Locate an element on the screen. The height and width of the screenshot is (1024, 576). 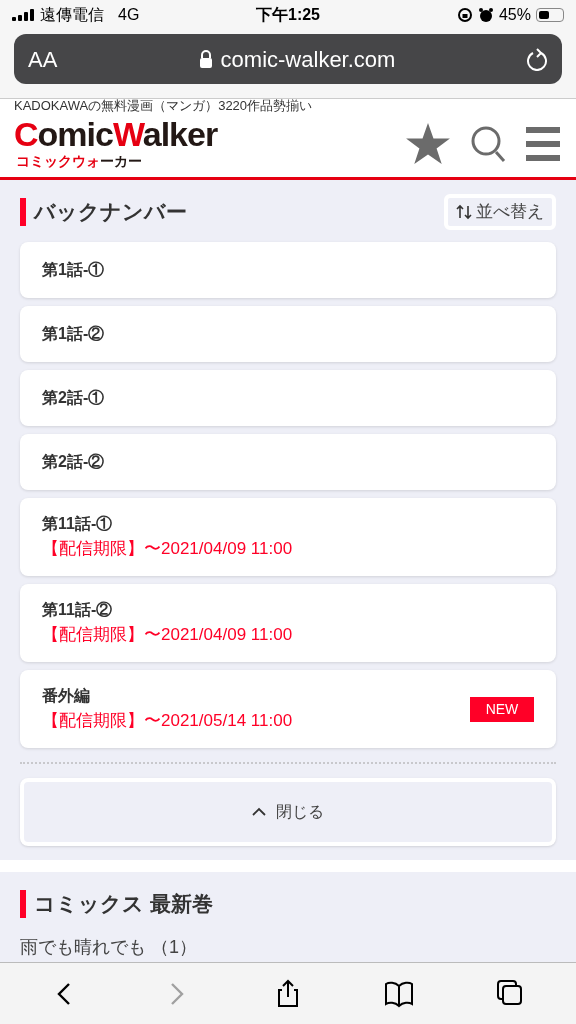
episode-title: 第1話-② is located at coordinates (73, 334).